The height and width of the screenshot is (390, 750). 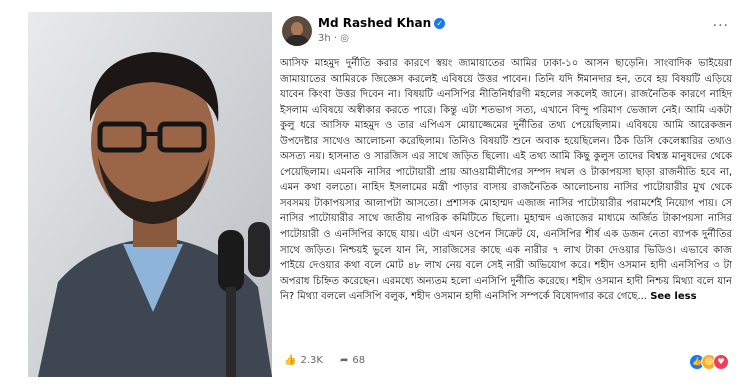 I want to click on post-footer: 👍 2.3K ➦ 68 👍 😆 ♥, so click(x=507, y=363).